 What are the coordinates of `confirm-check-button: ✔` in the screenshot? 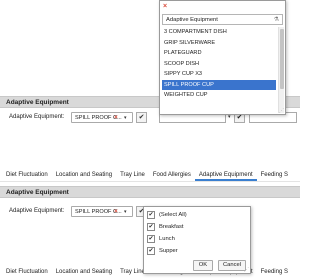 It's located at (141, 117).